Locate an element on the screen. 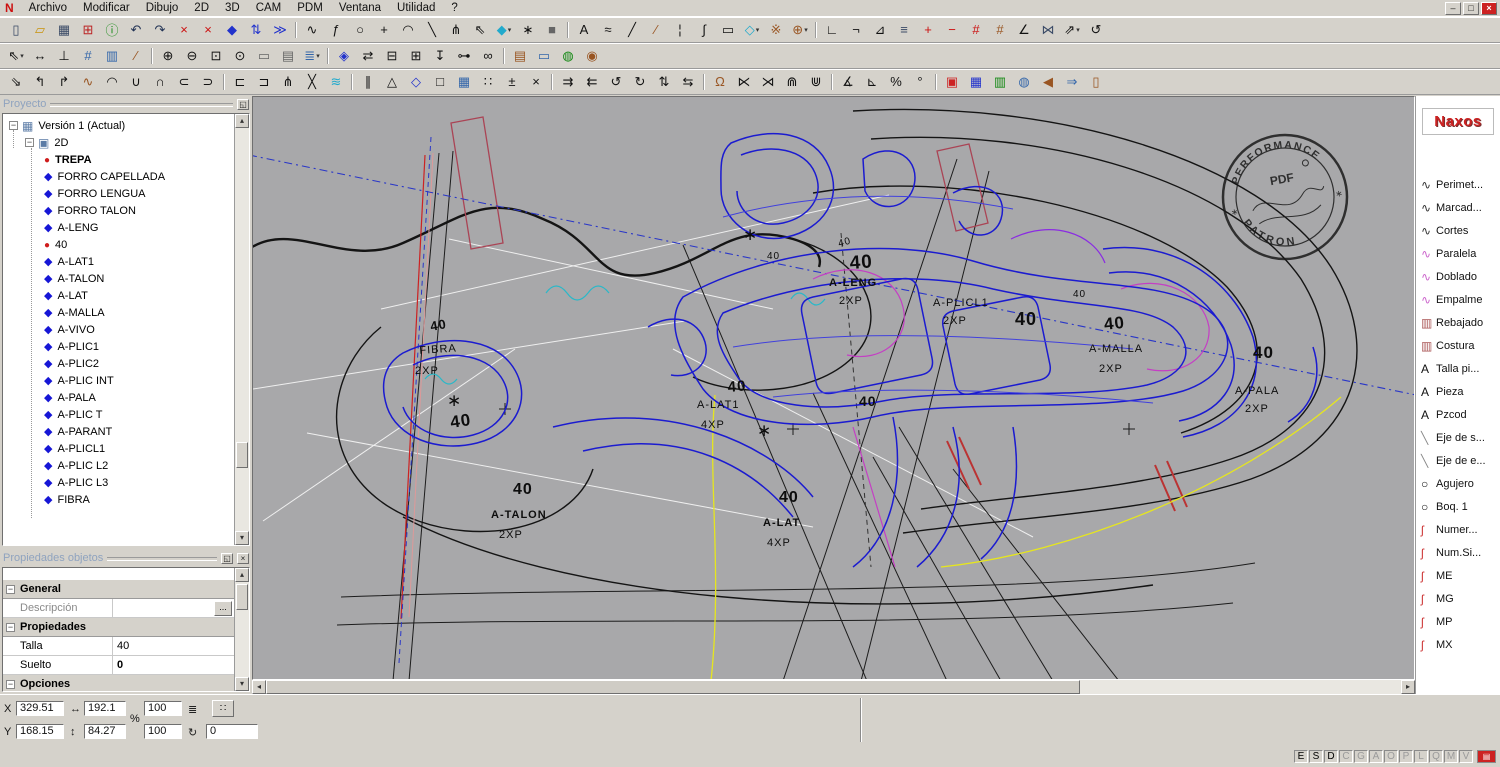 The height and width of the screenshot is (767, 1500). database-button: ⊞▾ is located at coordinates (88, 30).